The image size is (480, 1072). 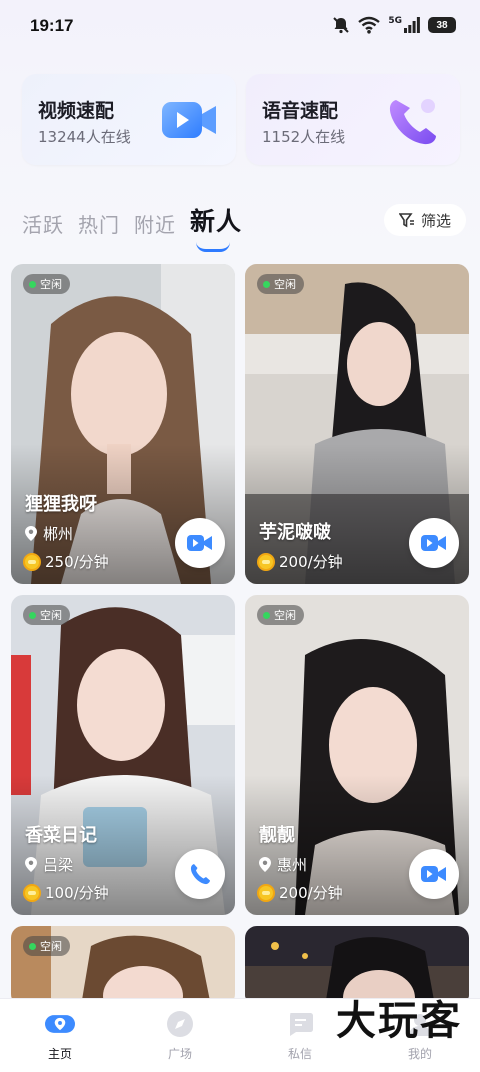 What do you see at coordinates (300, 1024) in the screenshot?
I see `message-icon` at bounding box center [300, 1024].